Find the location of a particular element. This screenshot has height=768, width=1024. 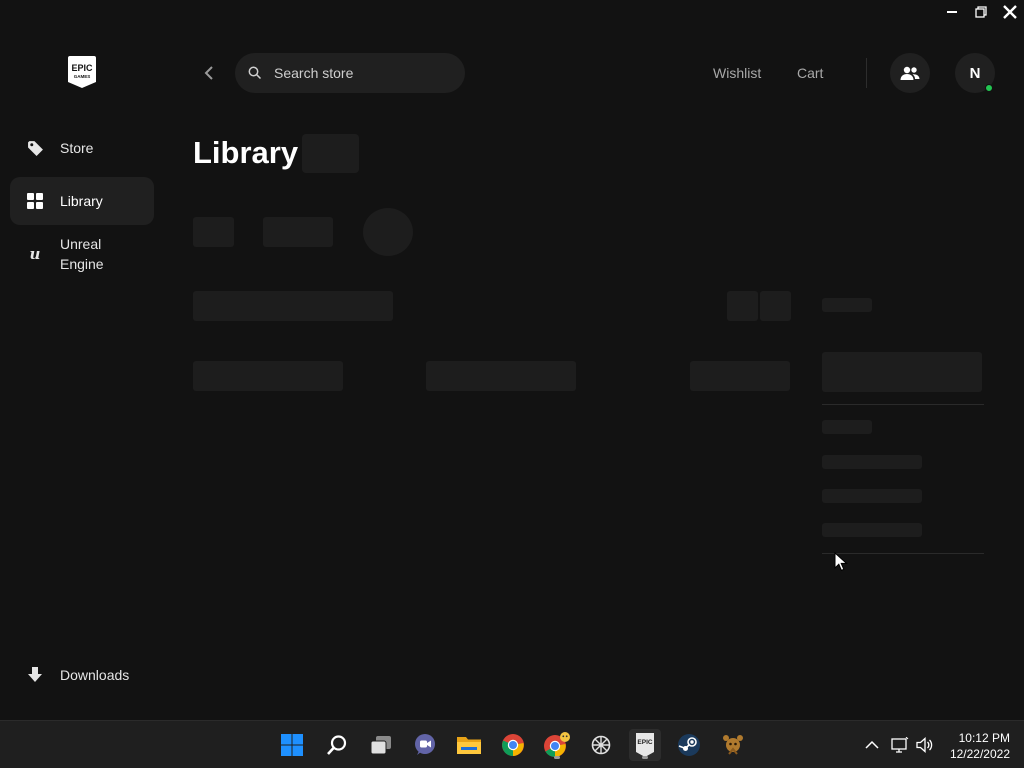

taskbar-search-button is located at coordinates (337, 745).